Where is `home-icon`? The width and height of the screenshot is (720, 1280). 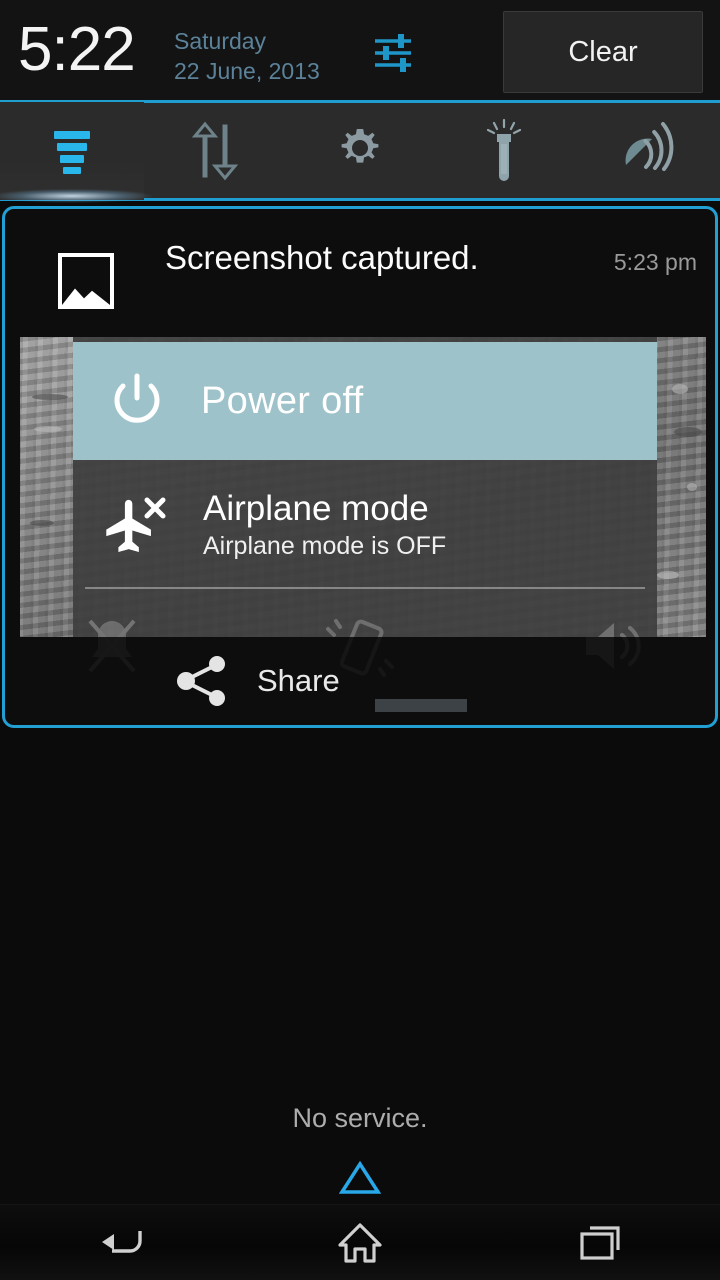 home-icon is located at coordinates (360, 1242).